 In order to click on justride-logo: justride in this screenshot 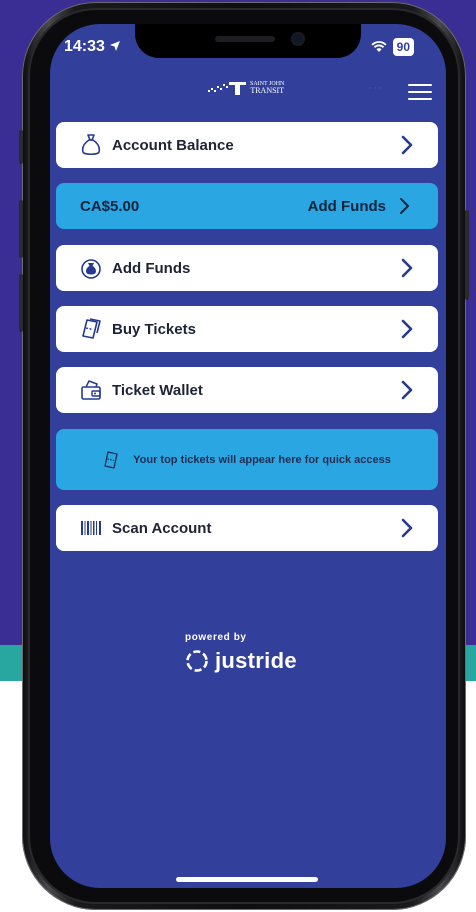, I will do `click(241, 661)`.